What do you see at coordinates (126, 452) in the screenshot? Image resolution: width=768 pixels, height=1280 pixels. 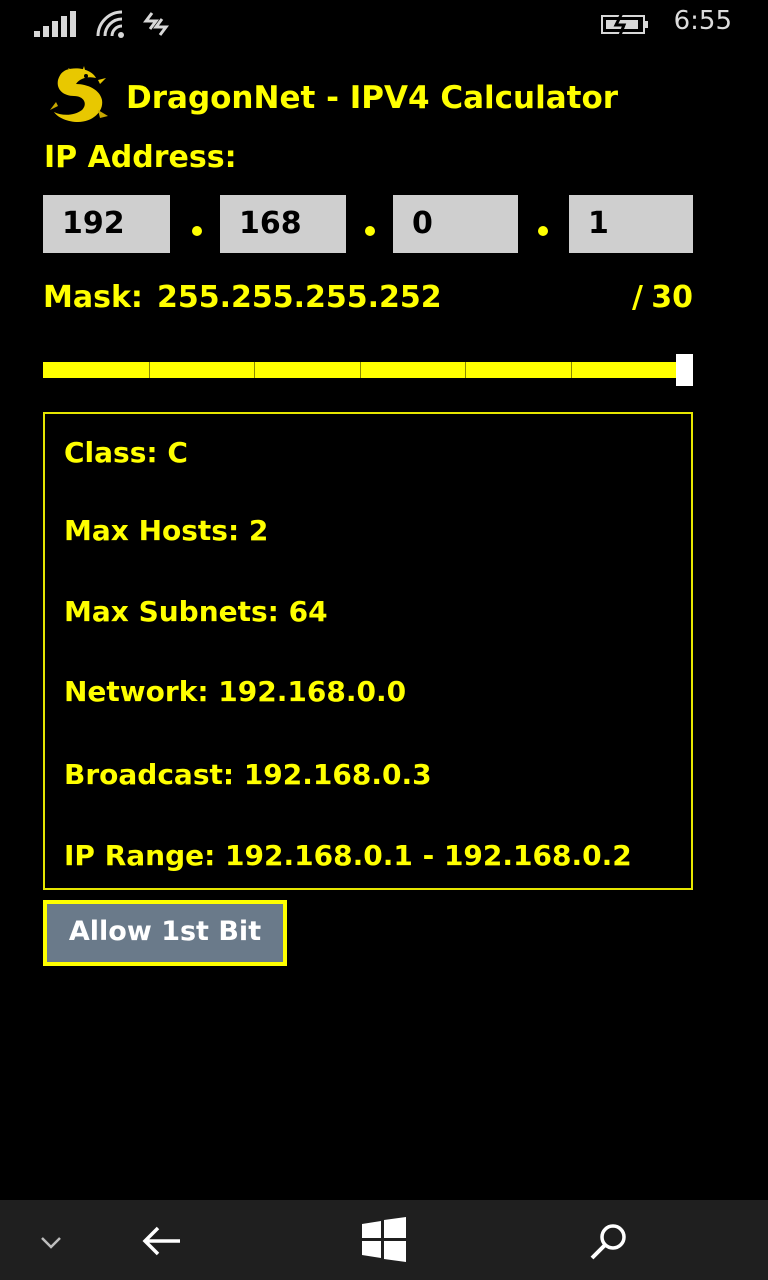 I see `class-result: Class: C` at bounding box center [126, 452].